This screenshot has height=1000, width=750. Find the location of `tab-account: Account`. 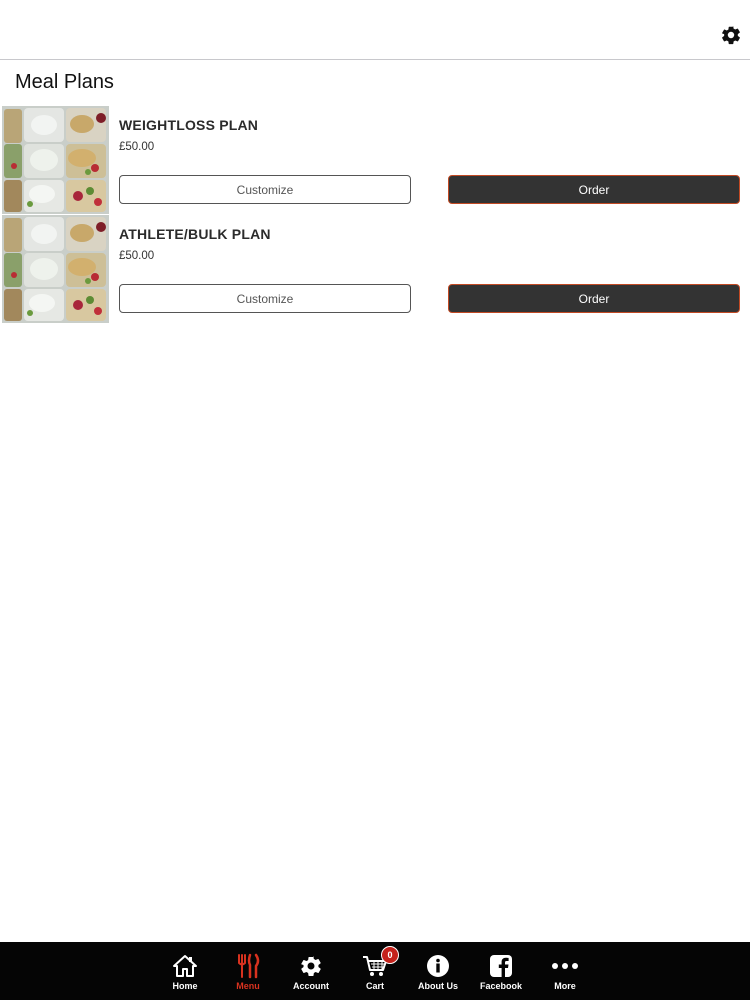

tab-account: Account is located at coordinates (311, 971).